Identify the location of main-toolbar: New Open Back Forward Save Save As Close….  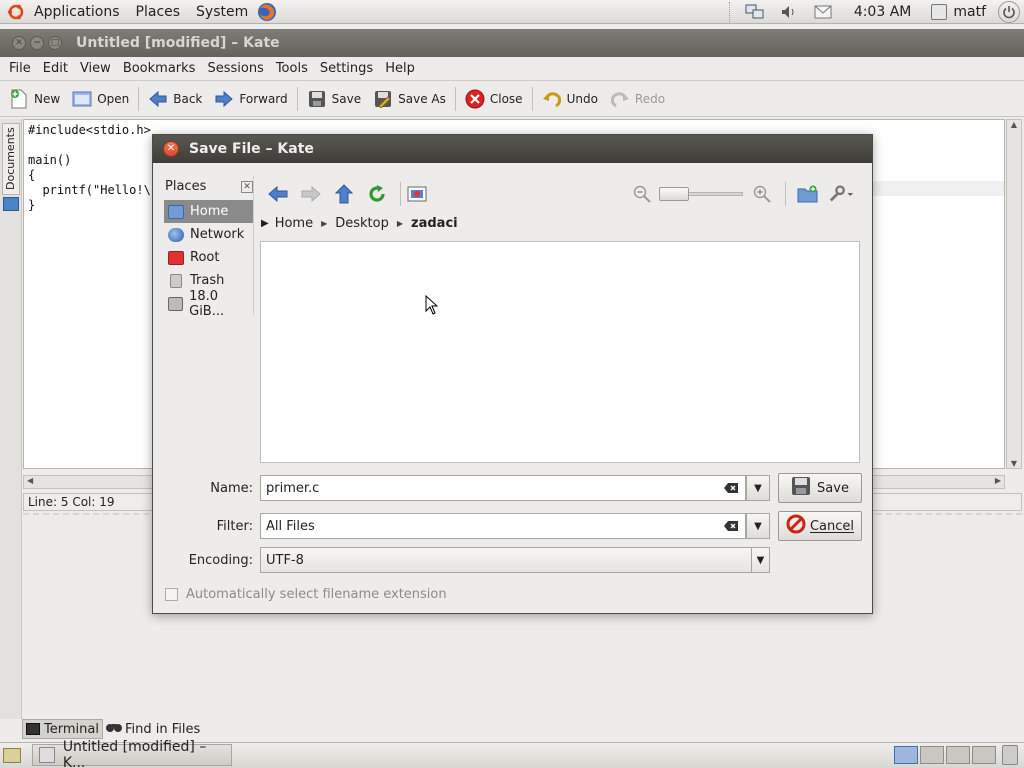
(512, 99).